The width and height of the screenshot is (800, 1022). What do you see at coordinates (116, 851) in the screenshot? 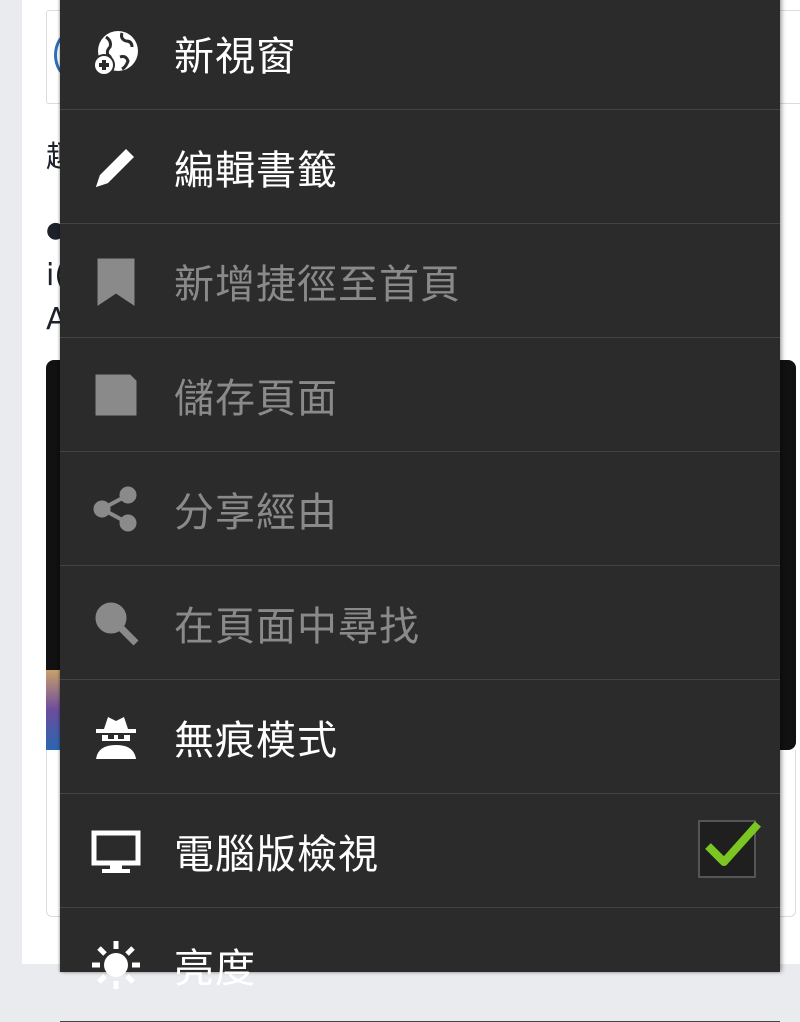
I see `desktop-monitor-icon` at bounding box center [116, 851].